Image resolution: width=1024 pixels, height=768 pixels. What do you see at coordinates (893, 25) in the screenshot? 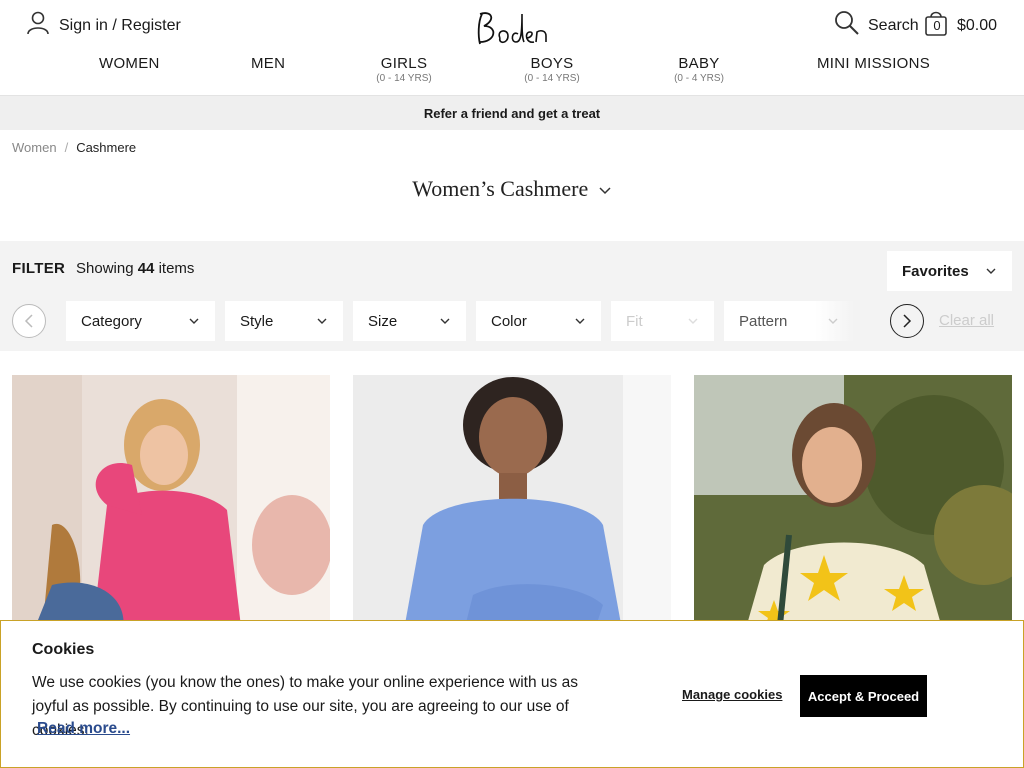
I see `search-label: Search` at bounding box center [893, 25].